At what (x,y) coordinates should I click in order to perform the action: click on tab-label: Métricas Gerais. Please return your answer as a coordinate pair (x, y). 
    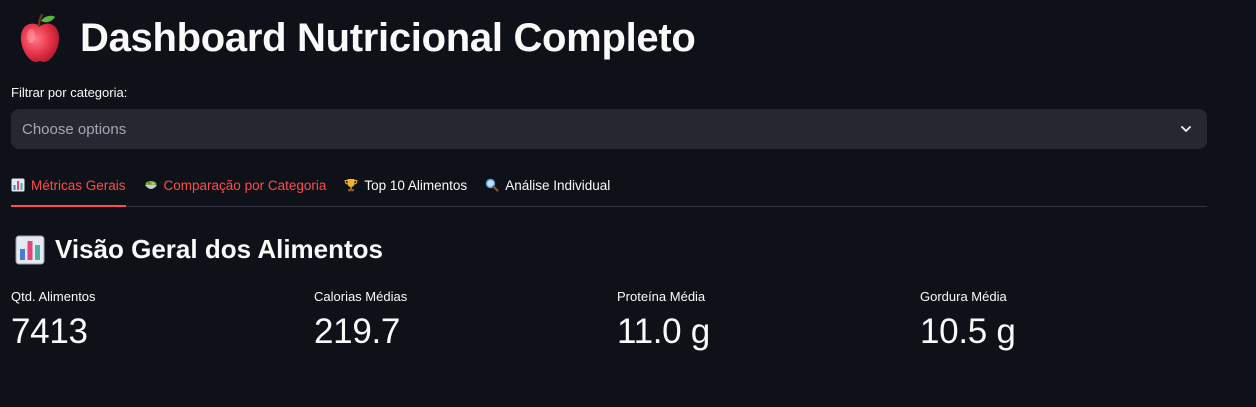
    Looking at the image, I should click on (78, 185).